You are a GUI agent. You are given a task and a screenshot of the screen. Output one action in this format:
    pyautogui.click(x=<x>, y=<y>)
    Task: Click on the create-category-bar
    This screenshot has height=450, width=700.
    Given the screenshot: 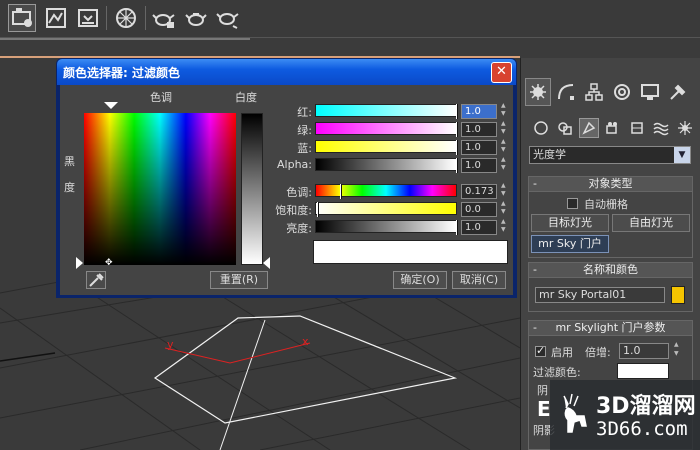 What is the action you would take?
    pyautogui.click(x=611, y=128)
    